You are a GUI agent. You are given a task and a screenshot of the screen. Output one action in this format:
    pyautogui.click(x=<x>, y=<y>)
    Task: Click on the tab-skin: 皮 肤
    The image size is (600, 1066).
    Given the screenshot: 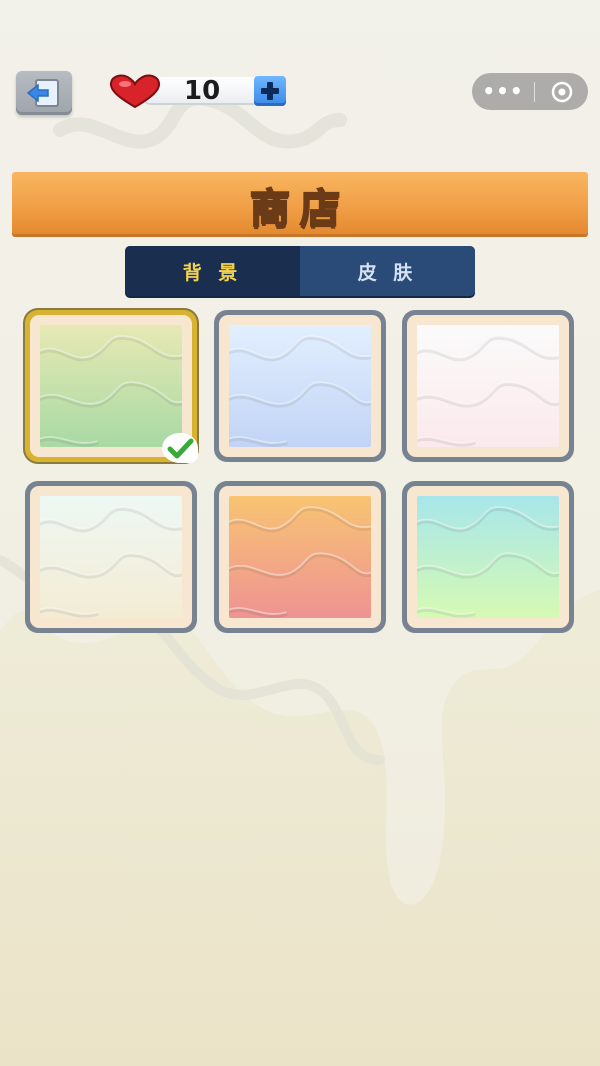 What is the action you would take?
    pyautogui.click(x=387, y=271)
    